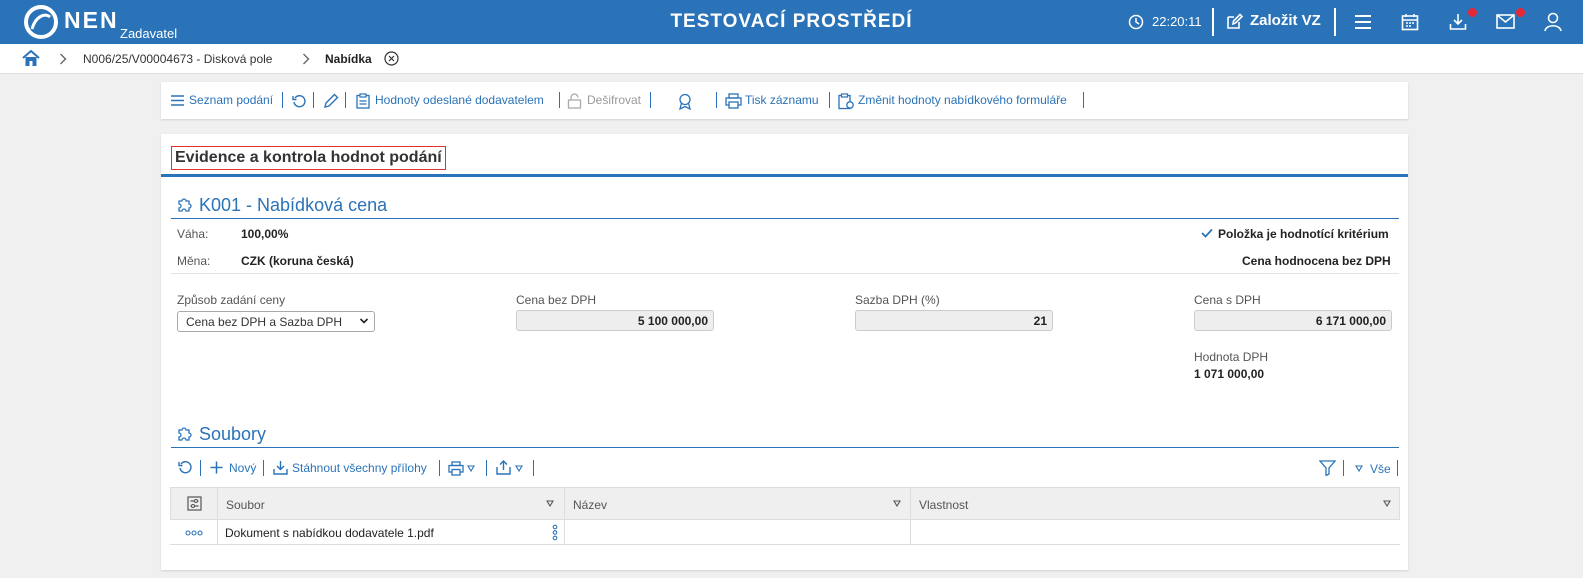 This screenshot has height=578, width=1583. What do you see at coordinates (685, 101) in the screenshot?
I see `award-icon` at bounding box center [685, 101].